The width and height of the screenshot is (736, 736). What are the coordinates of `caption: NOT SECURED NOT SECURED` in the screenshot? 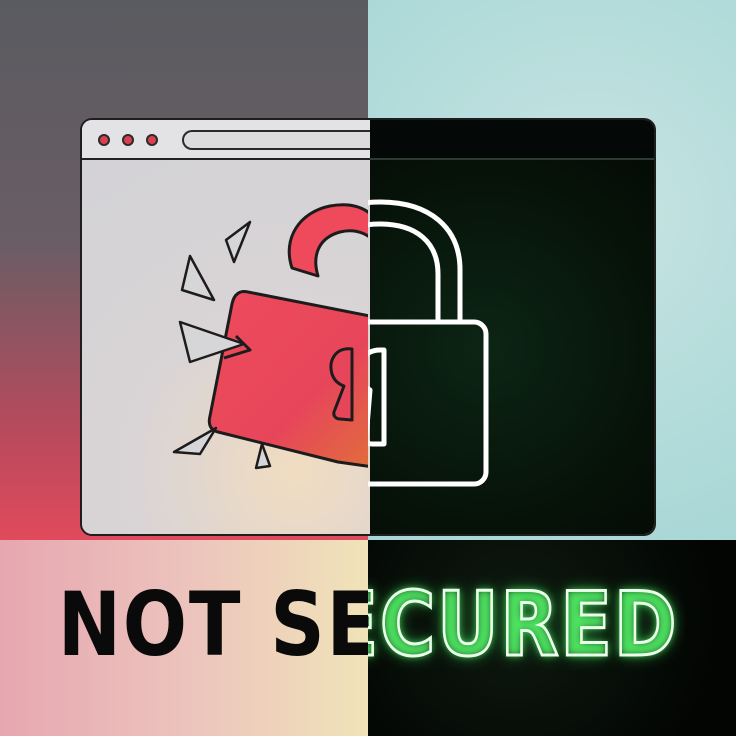 It's located at (368, 625).